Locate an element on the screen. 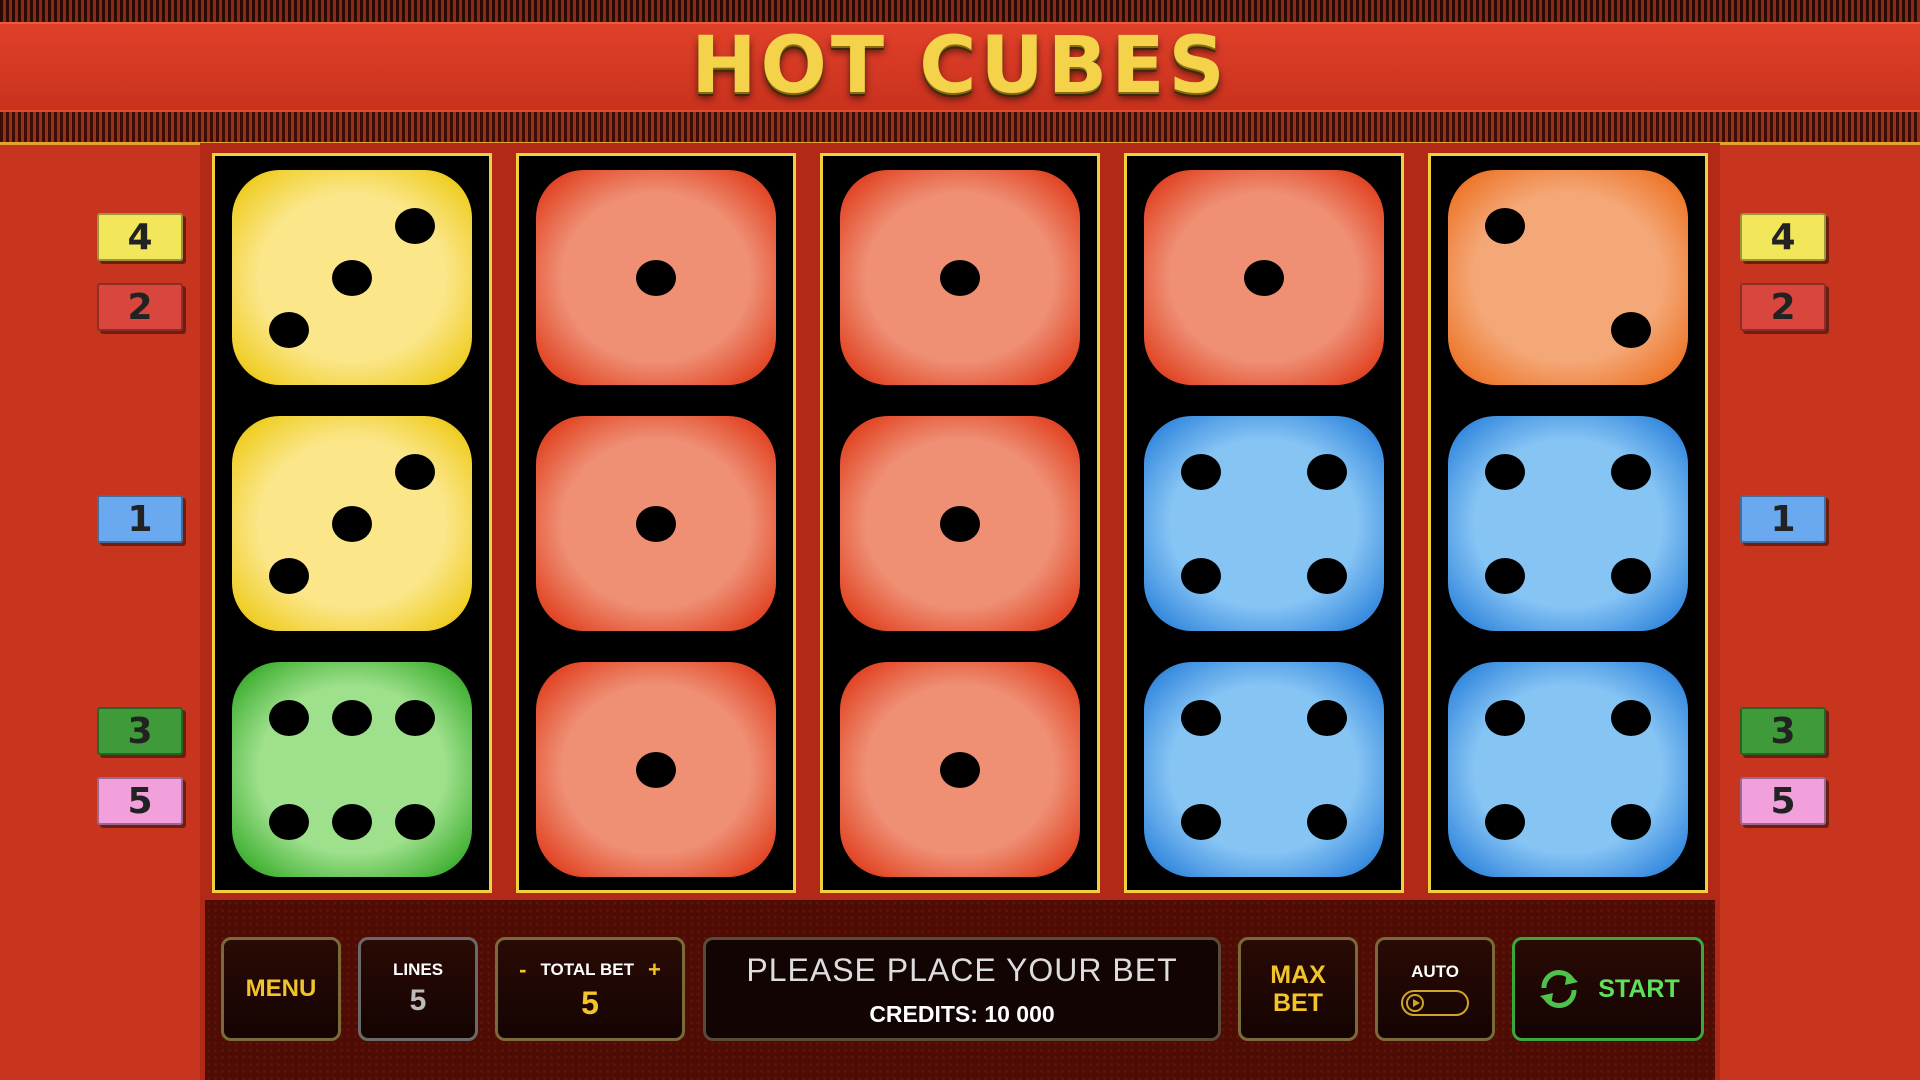 The width and height of the screenshot is (1920, 1080). message-panel: PLEASE PLACE YOUR BET CREDITS: 10 000 is located at coordinates (962, 989).